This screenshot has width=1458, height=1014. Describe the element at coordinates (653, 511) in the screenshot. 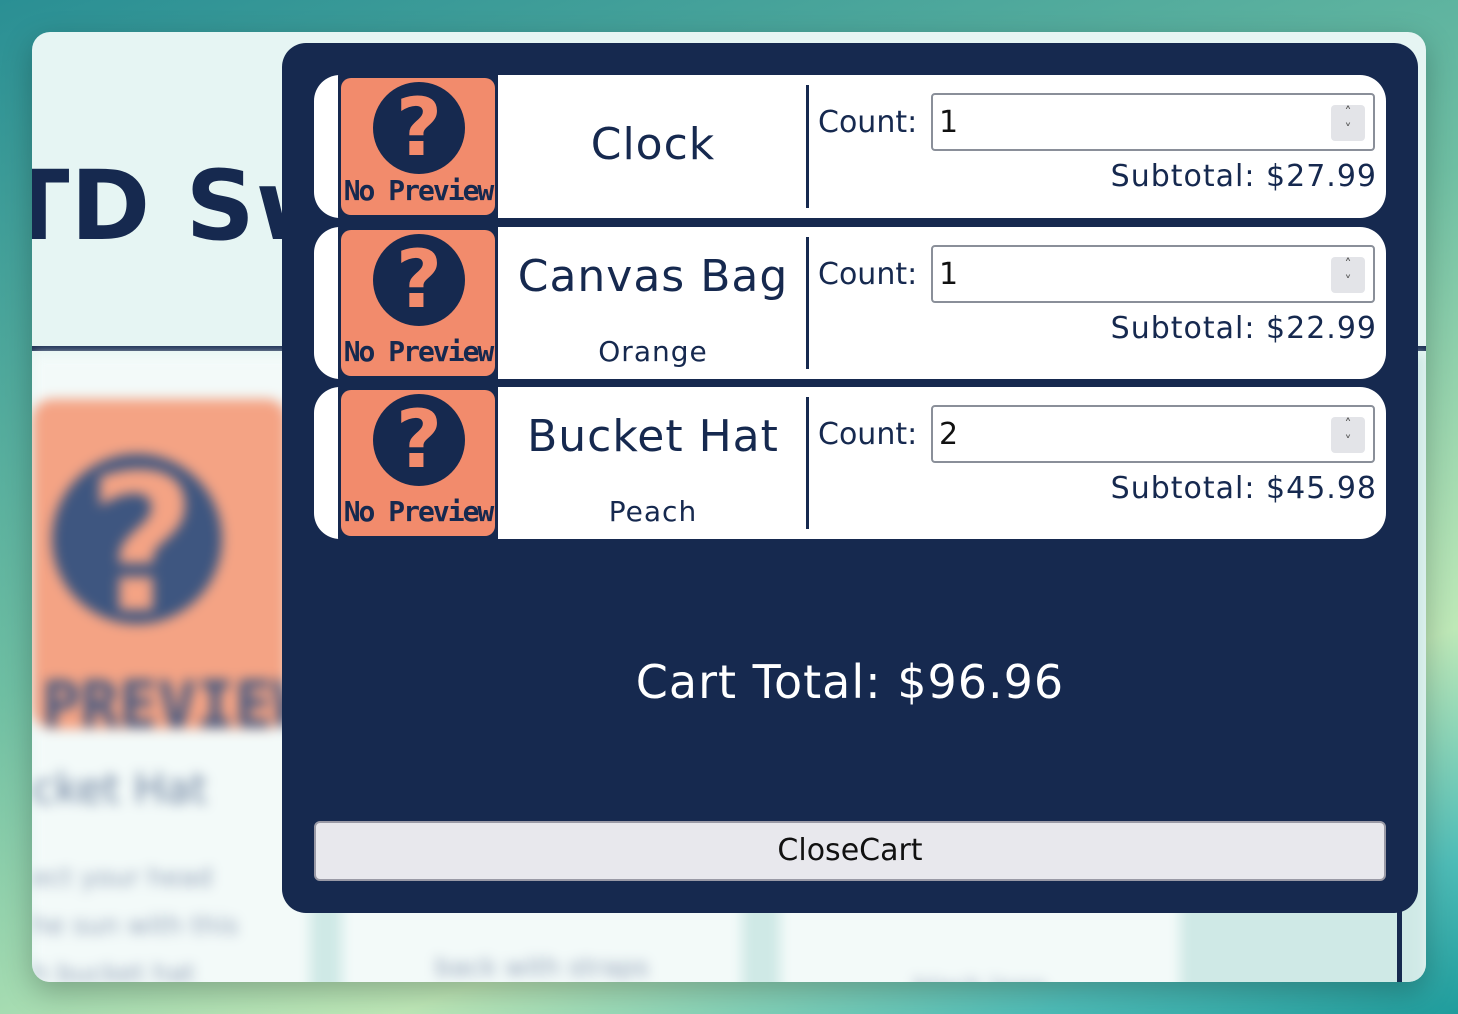

I see `item-variant: Peach` at that location.